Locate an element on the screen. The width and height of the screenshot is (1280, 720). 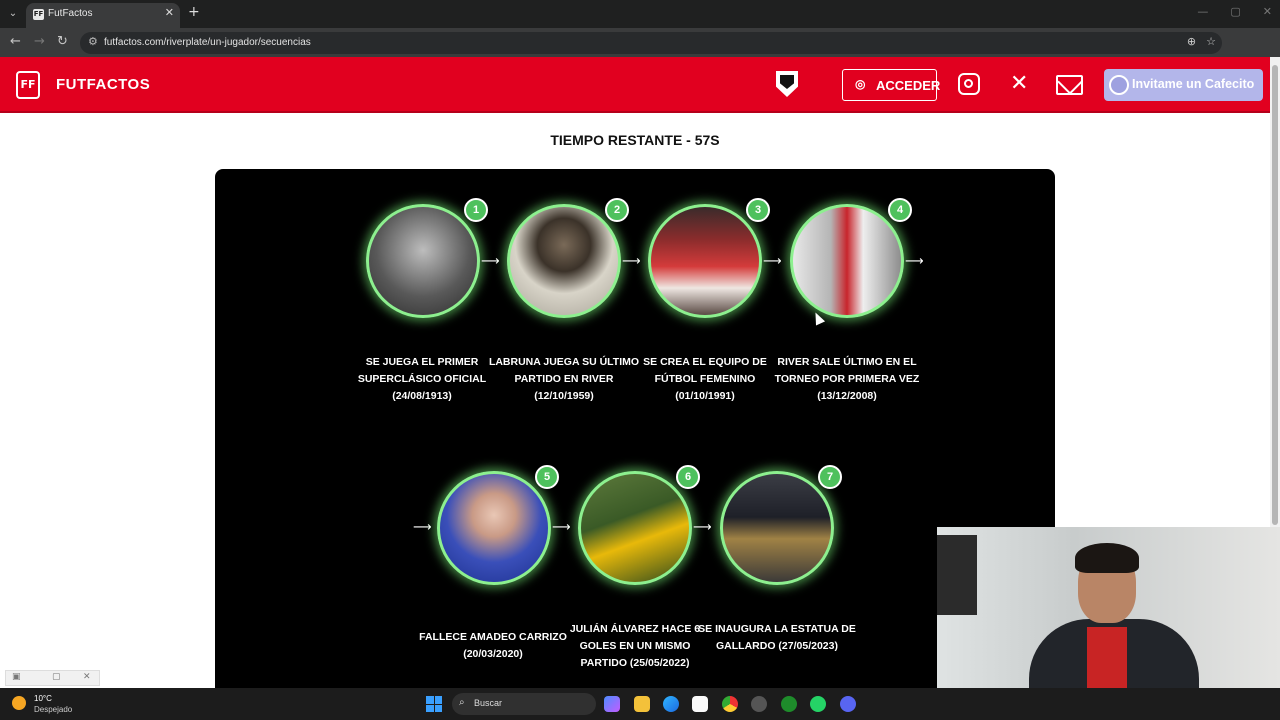
streamer-hair is located at coordinates (1107, 558).